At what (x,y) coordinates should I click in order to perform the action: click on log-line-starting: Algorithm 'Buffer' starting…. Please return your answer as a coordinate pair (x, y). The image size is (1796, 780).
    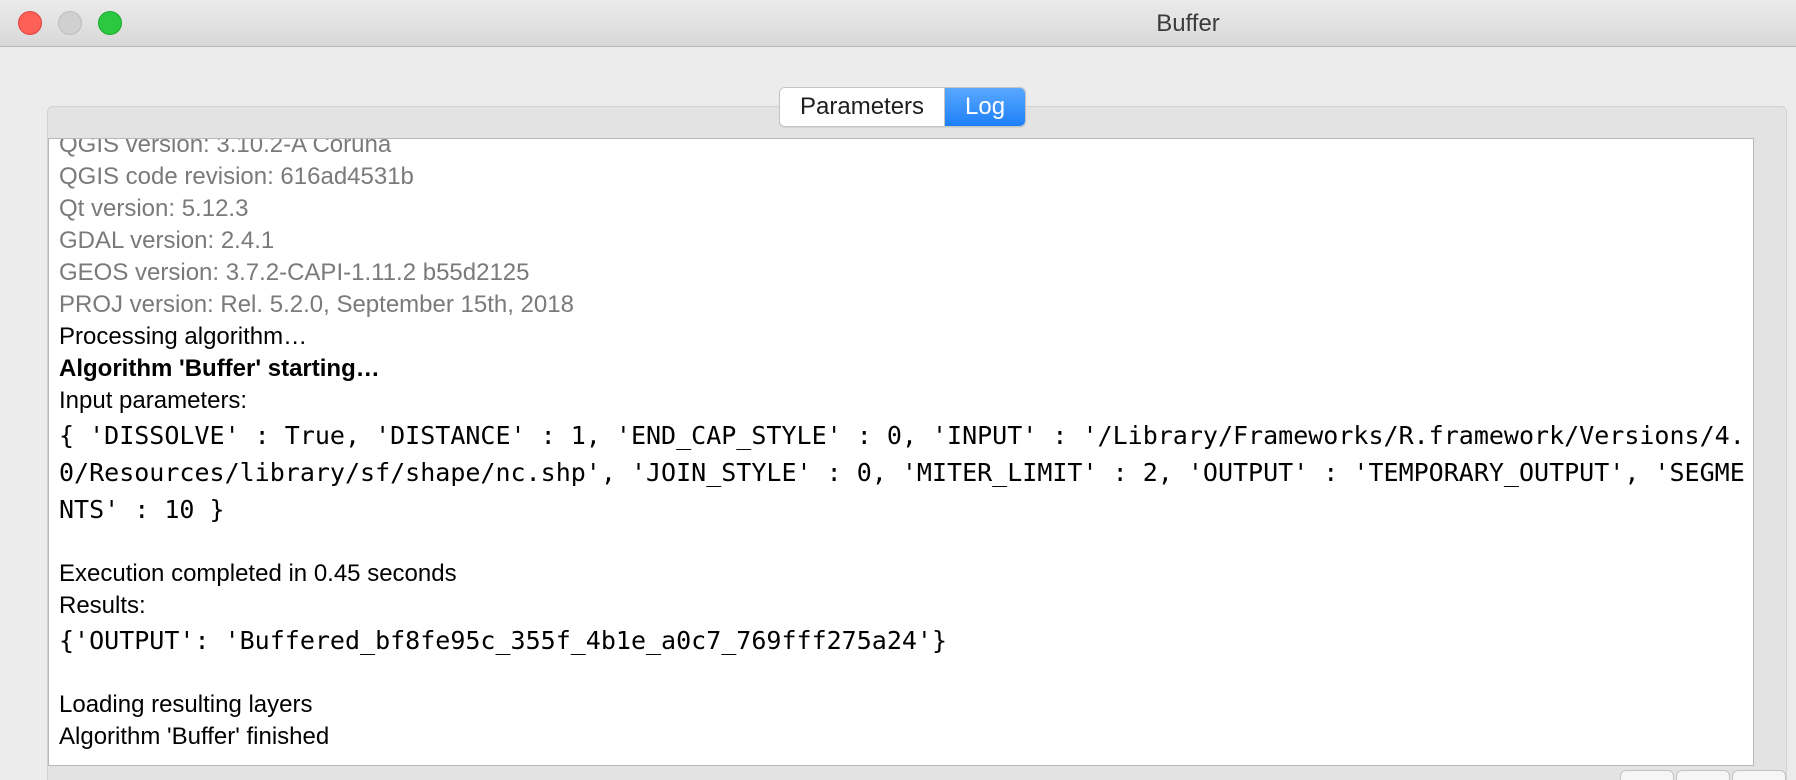
    Looking at the image, I should click on (219, 368).